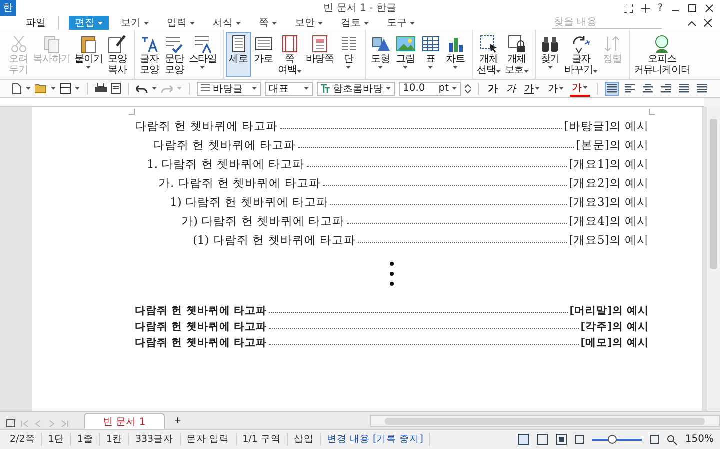 Image resolution: width=720 pixels, height=449 pixels. What do you see at coordinates (117, 54) in the screenshot?
I see `ribbon-button: 모양 복사` at bounding box center [117, 54].